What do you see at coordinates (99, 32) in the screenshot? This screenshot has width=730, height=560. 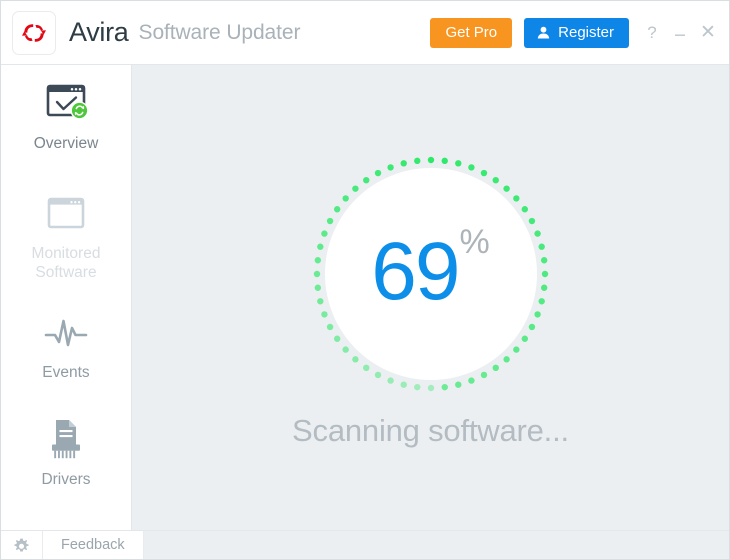 I see `brand-name: Avira` at bounding box center [99, 32].